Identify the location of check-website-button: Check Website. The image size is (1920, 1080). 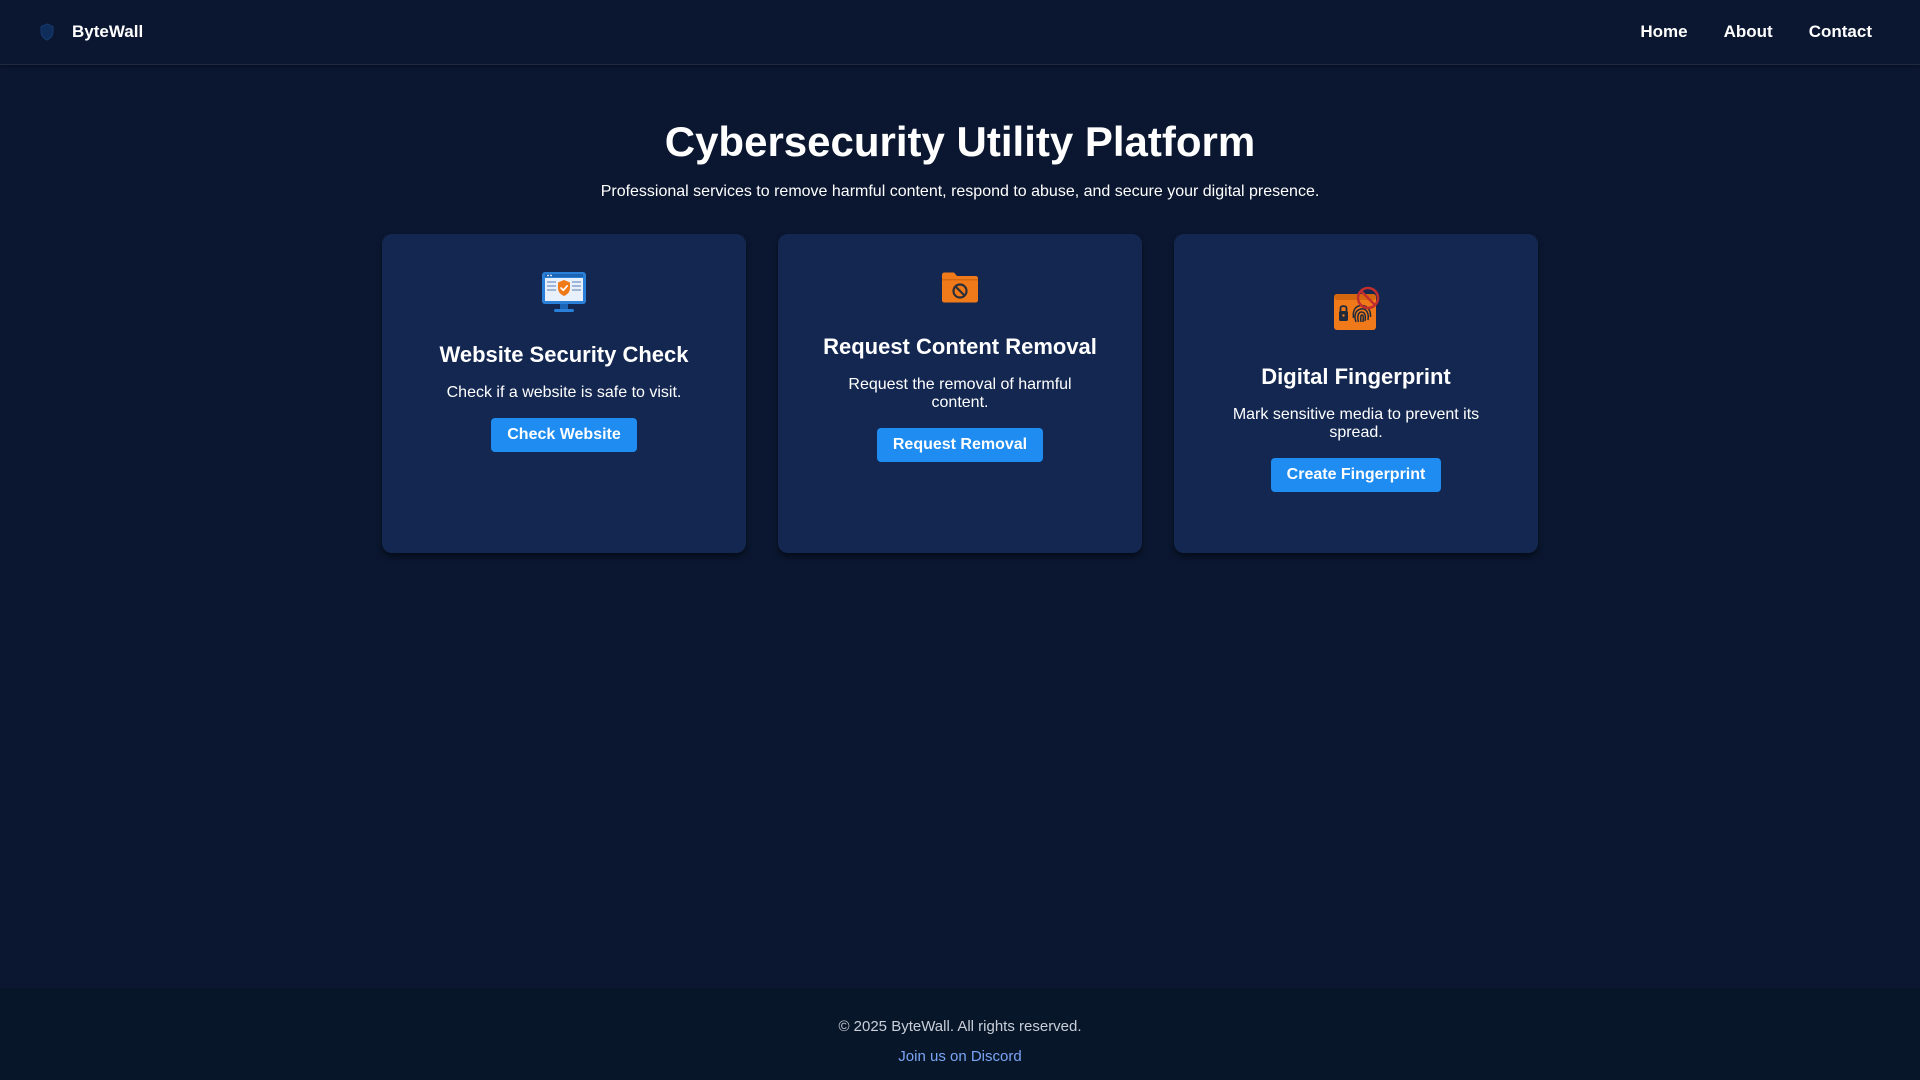
(564, 435).